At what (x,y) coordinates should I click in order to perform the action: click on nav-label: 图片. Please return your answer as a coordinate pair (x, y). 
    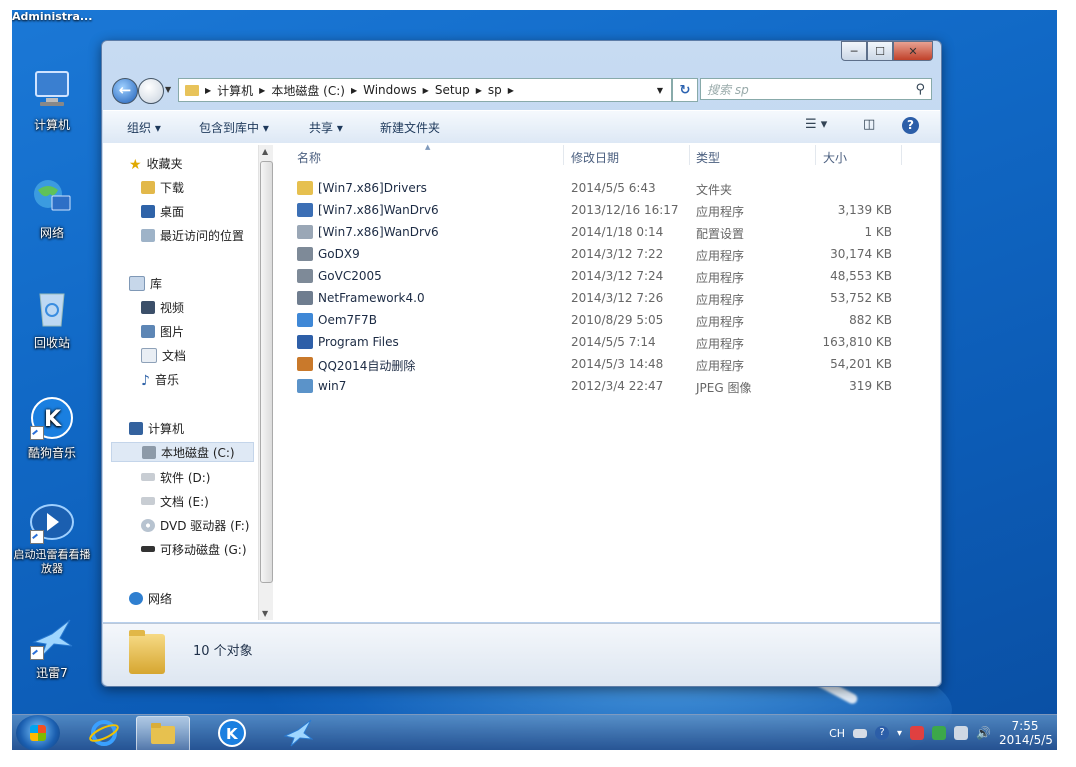
    Looking at the image, I should click on (172, 331).